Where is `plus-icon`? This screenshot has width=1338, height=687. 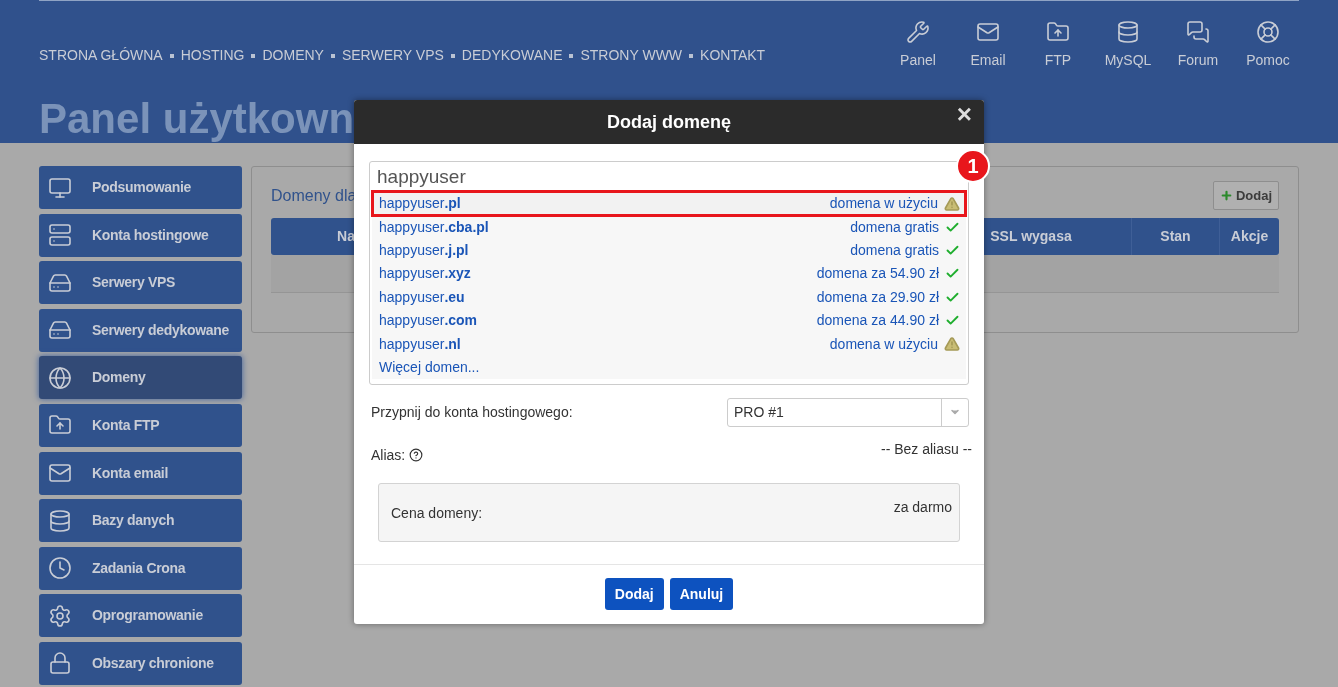 plus-icon is located at coordinates (1226, 195).